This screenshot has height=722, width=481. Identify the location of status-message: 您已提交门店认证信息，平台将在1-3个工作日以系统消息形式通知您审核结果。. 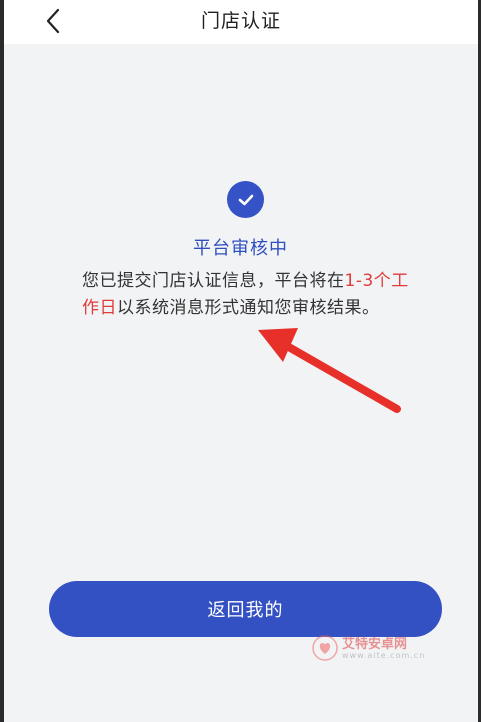
(249, 295).